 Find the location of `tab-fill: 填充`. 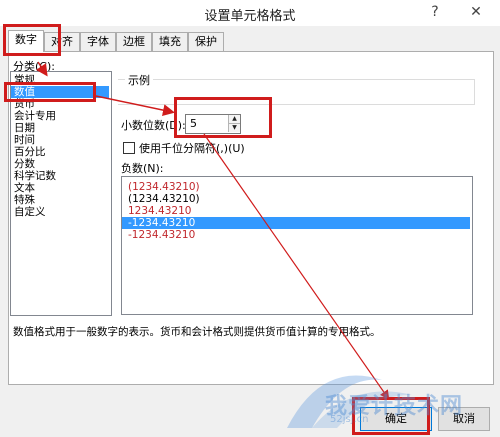

tab-fill: 填充 is located at coordinates (170, 41).